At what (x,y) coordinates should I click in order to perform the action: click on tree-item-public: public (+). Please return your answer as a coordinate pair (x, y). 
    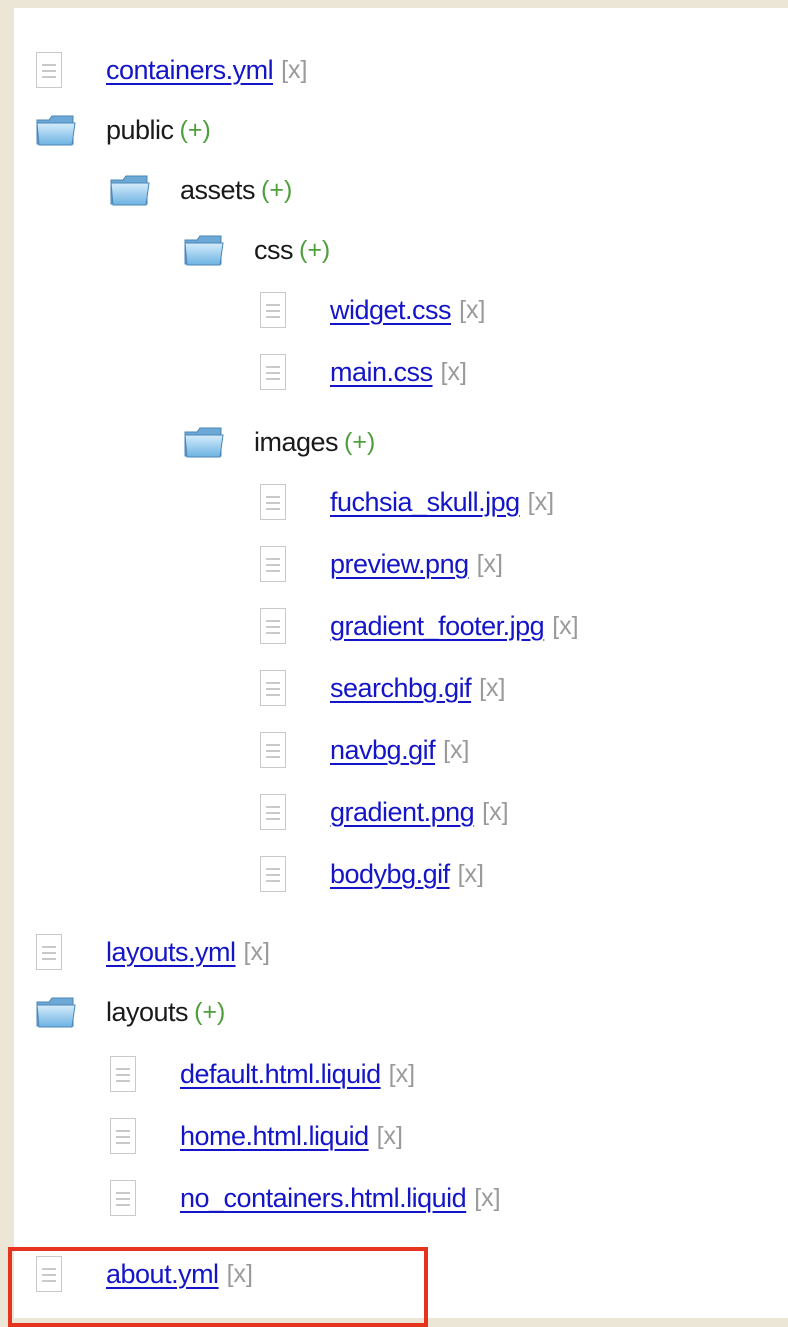
    Looking at the image, I should click on (123, 130).